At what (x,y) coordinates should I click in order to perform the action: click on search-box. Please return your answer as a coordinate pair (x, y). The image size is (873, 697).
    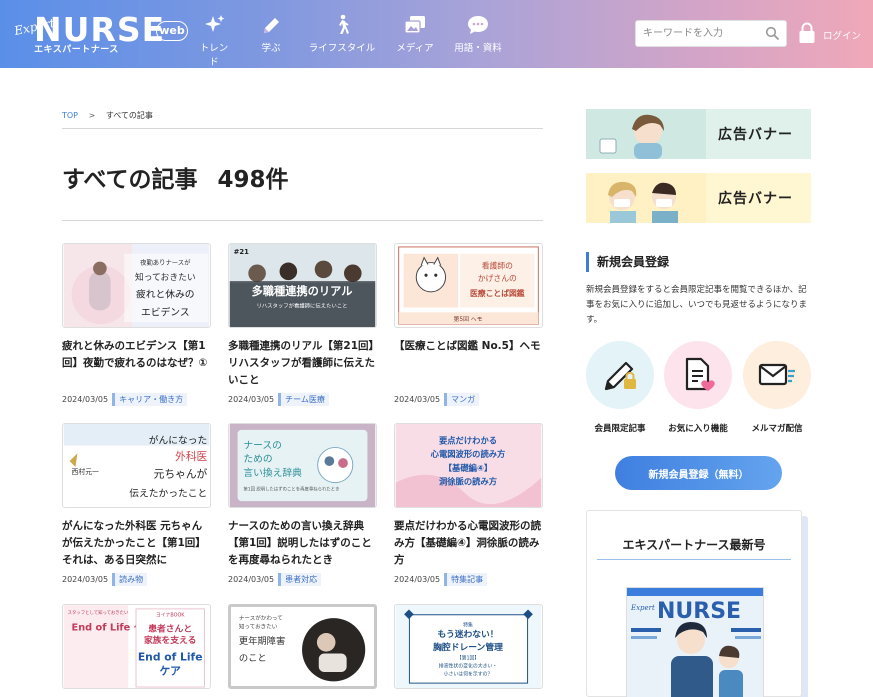
    Looking at the image, I should click on (711, 33).